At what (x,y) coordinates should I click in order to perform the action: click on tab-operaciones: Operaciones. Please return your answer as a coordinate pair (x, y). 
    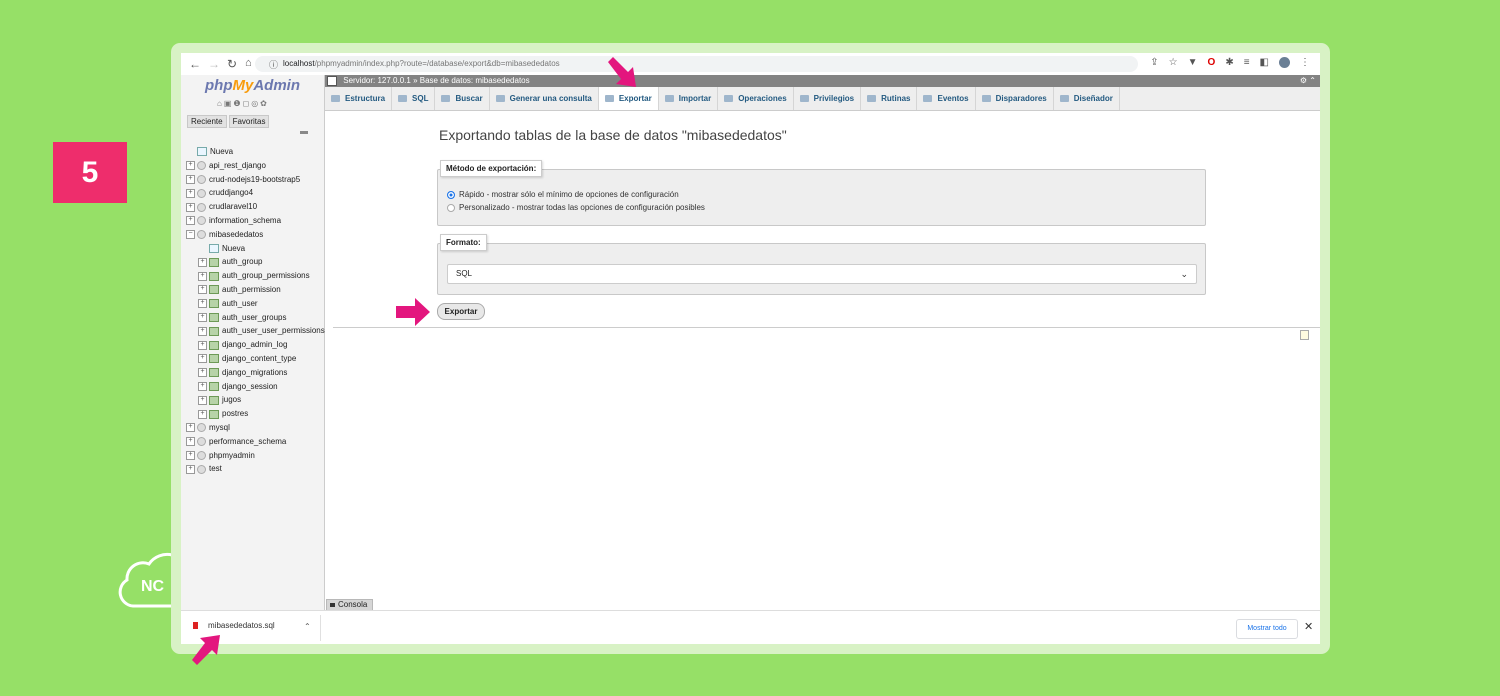
    Looking at the image, I should click on (756, 98).